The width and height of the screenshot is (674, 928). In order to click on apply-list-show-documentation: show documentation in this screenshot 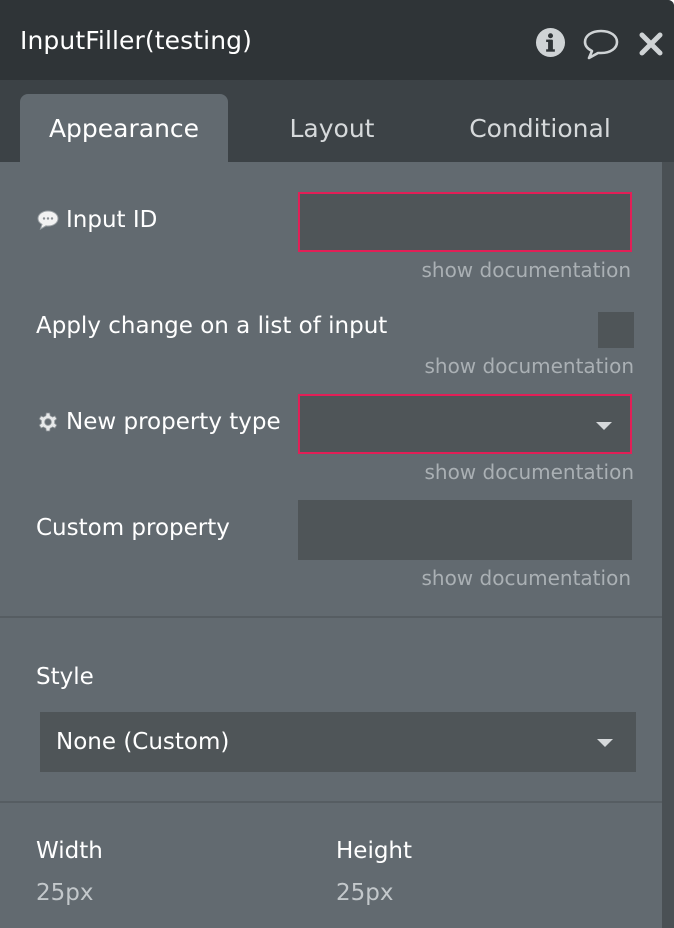, I will do `click(529, 366)`.